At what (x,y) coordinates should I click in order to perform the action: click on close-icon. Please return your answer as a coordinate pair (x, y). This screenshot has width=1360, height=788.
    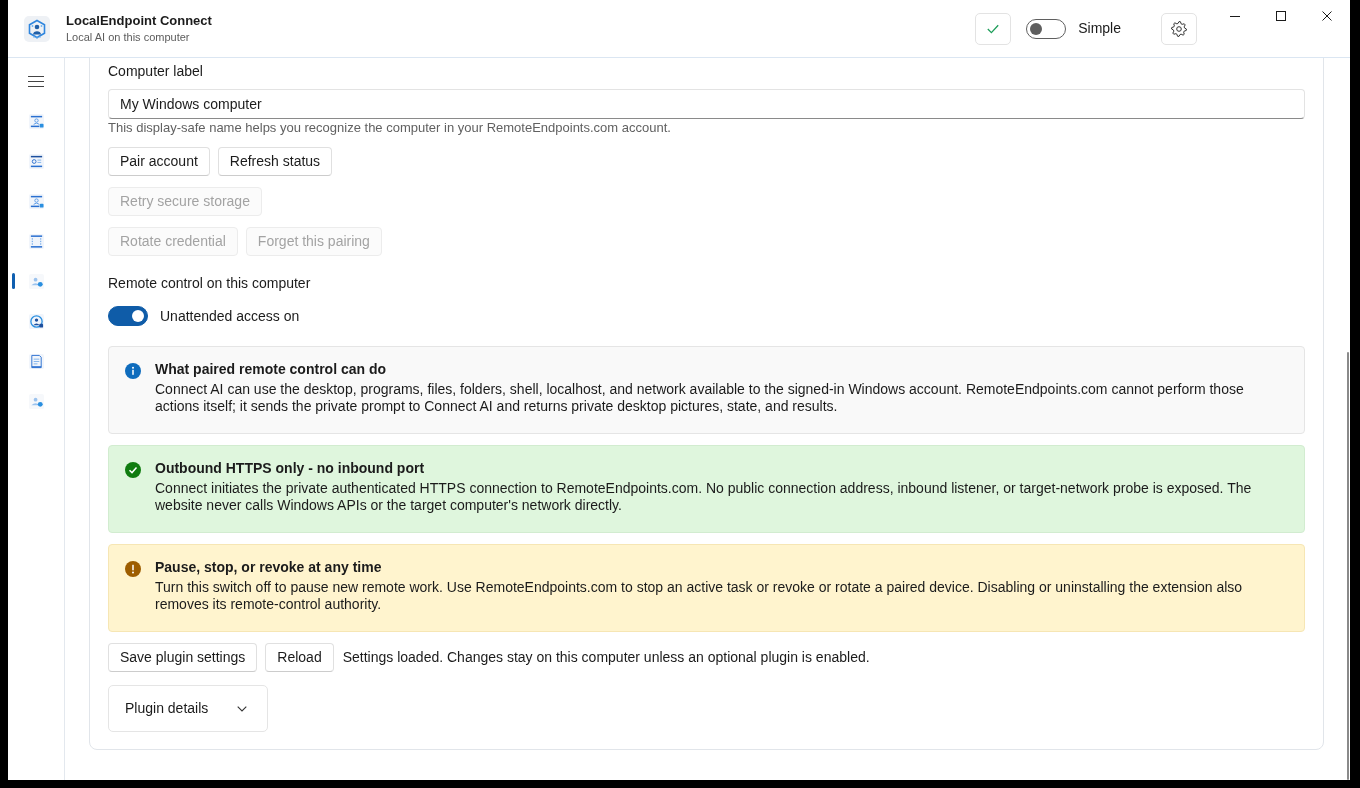
    Looking at the image, I should click on (1327, 16).